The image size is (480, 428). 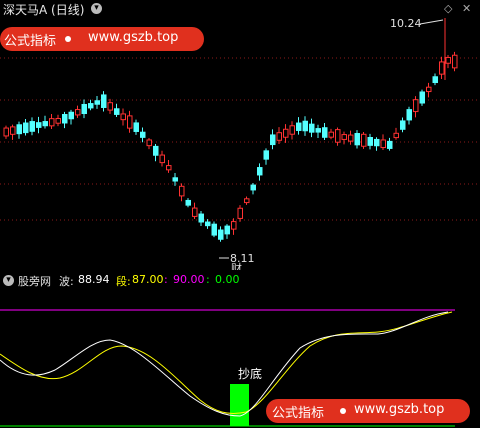 What do you see at coordinates (343, 411) in the screenshot?
I see `watermark-dot-bottom` at bounding box center [343, 411].